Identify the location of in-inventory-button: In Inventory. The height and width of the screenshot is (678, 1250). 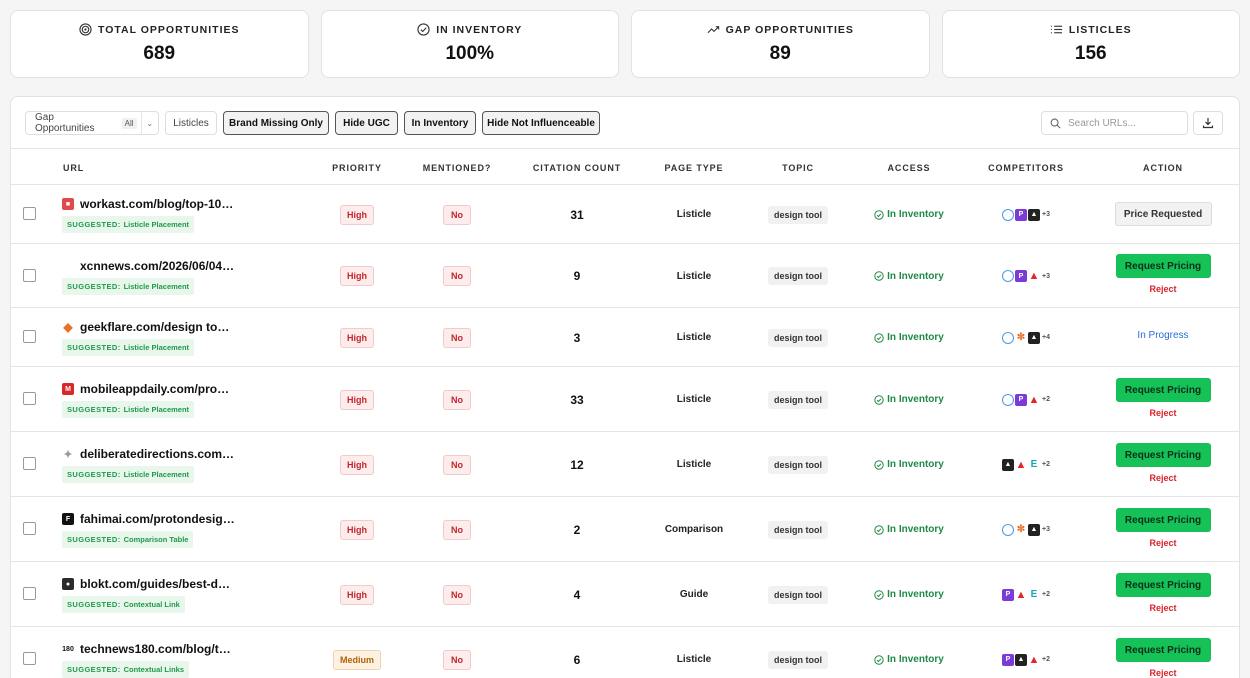
(440, 123).